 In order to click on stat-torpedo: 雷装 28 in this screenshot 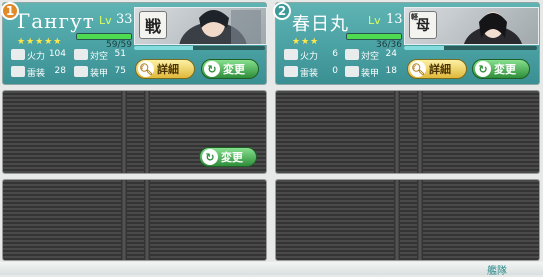, I will do `click(38, 72)`.